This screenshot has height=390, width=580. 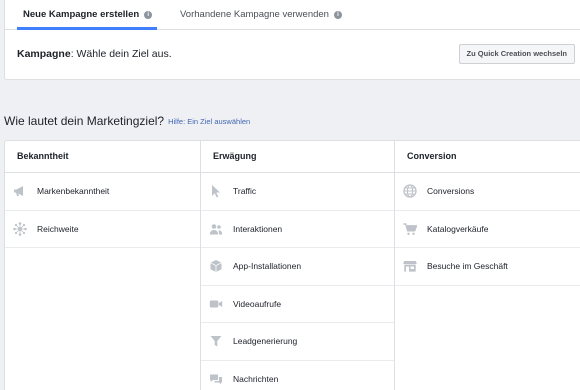 I want to click on cursor-icon, so click(x=216, y=191).